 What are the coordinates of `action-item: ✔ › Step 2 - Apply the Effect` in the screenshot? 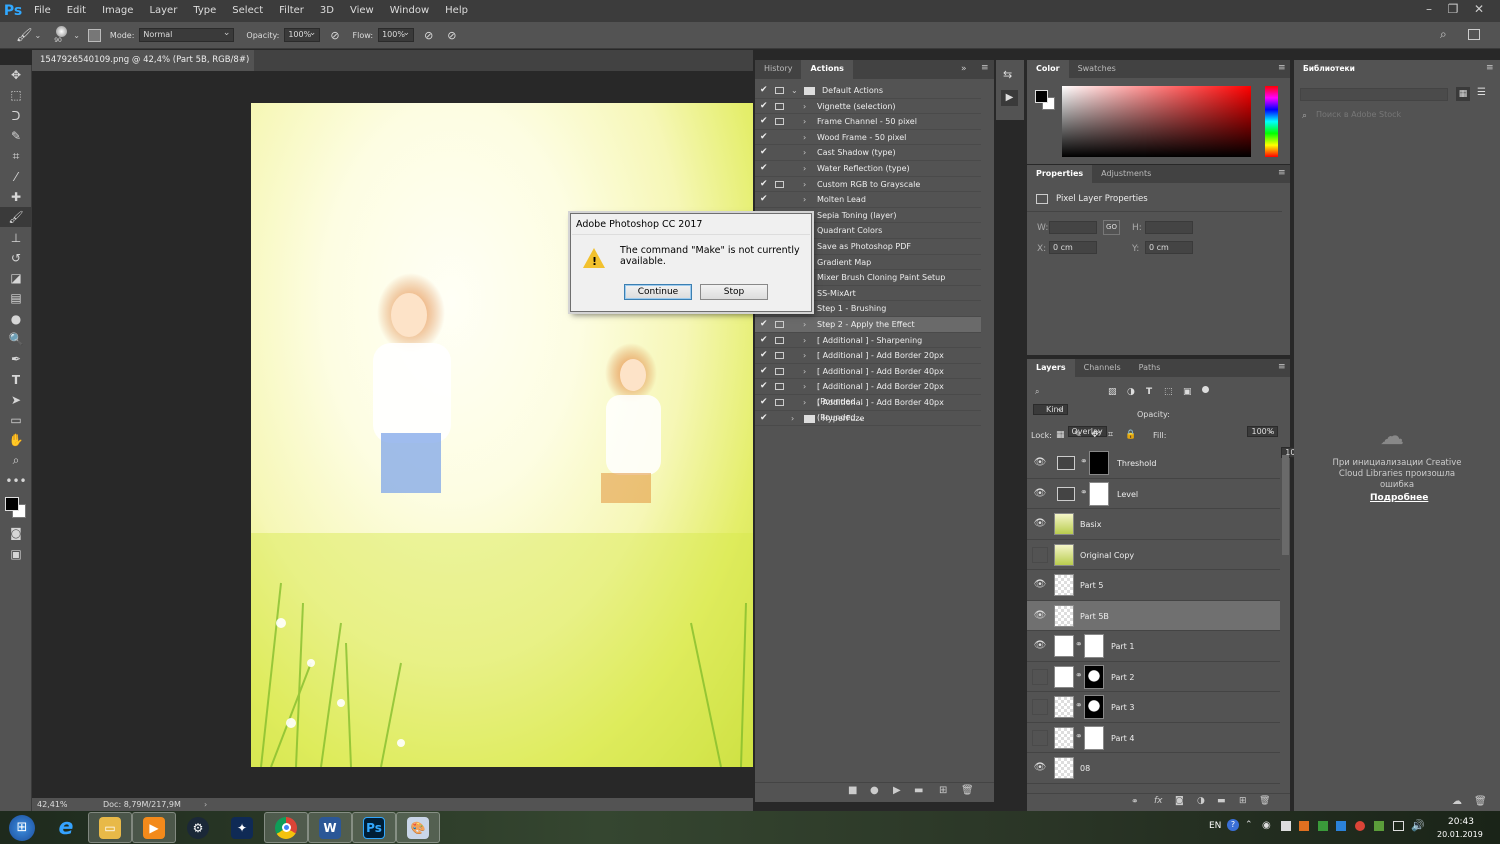 It's located at (868, 325).